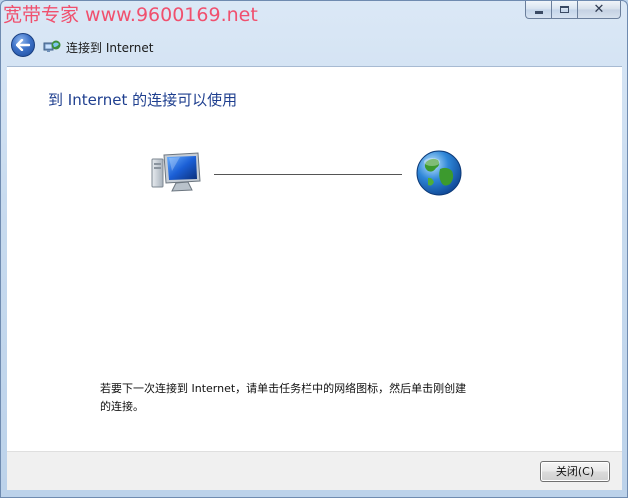  I want to click on minimize-icon, so click(538, 12).